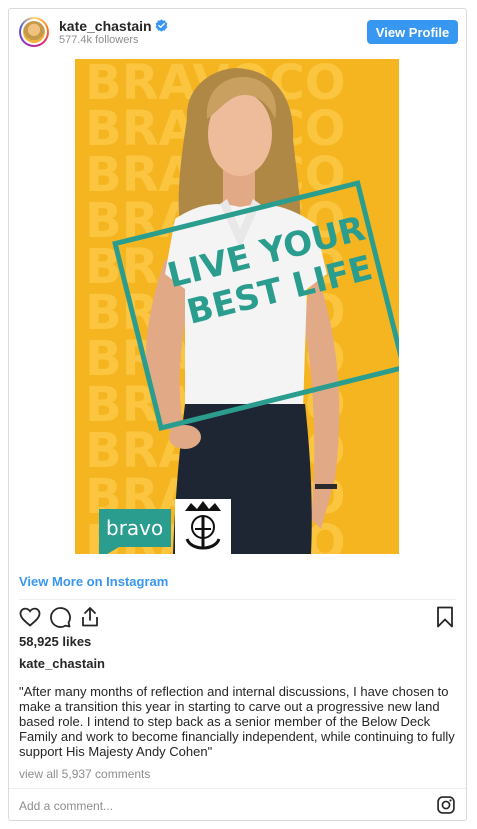 This screenshot has height=829, width=477. Describe the element at coordinates (62, 663) in the screenshot. I see `caption-author: kate_chastain` at that location.